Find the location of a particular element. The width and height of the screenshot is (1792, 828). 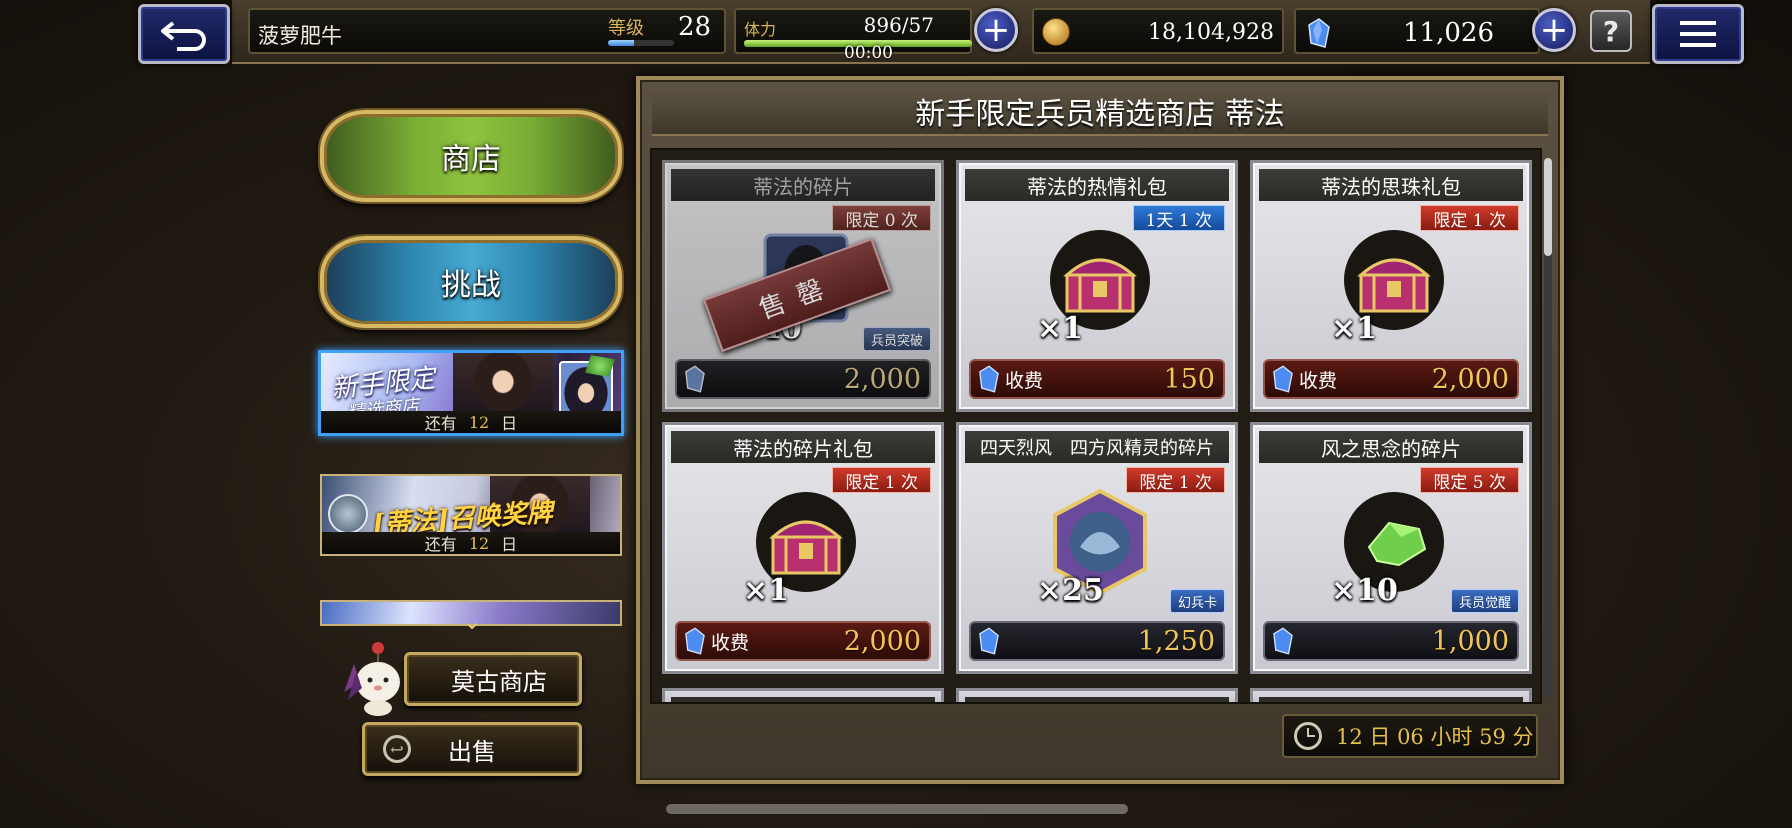

shop-remaining-timer: 12 日 06 小时 59 分 is located at coordinates (1410, 736).